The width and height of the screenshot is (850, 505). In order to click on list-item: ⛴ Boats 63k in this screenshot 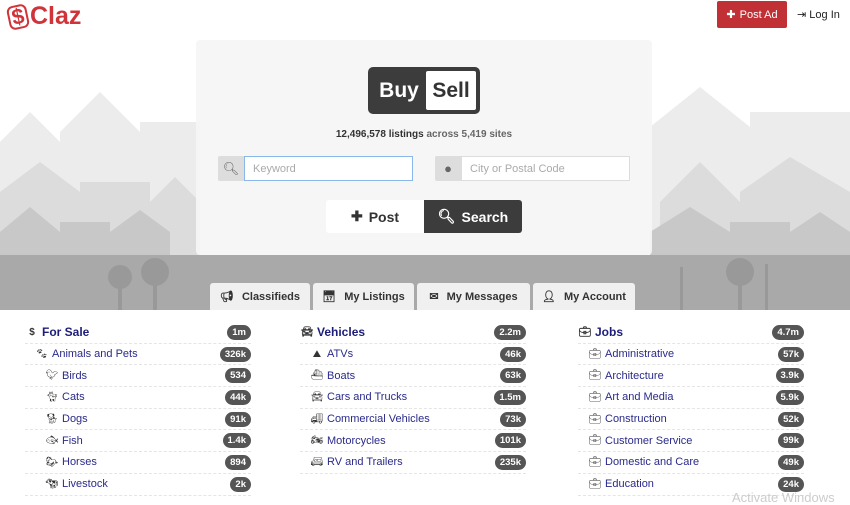, I will do `click(413, 376)`.